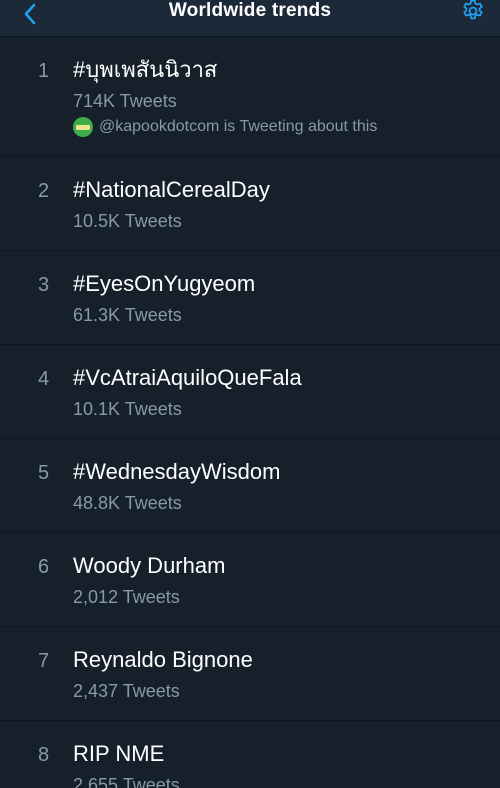  Describe the element at coordinates (250, 10) in the screenshot. I see `page-title: Worldwide trends` at that location.